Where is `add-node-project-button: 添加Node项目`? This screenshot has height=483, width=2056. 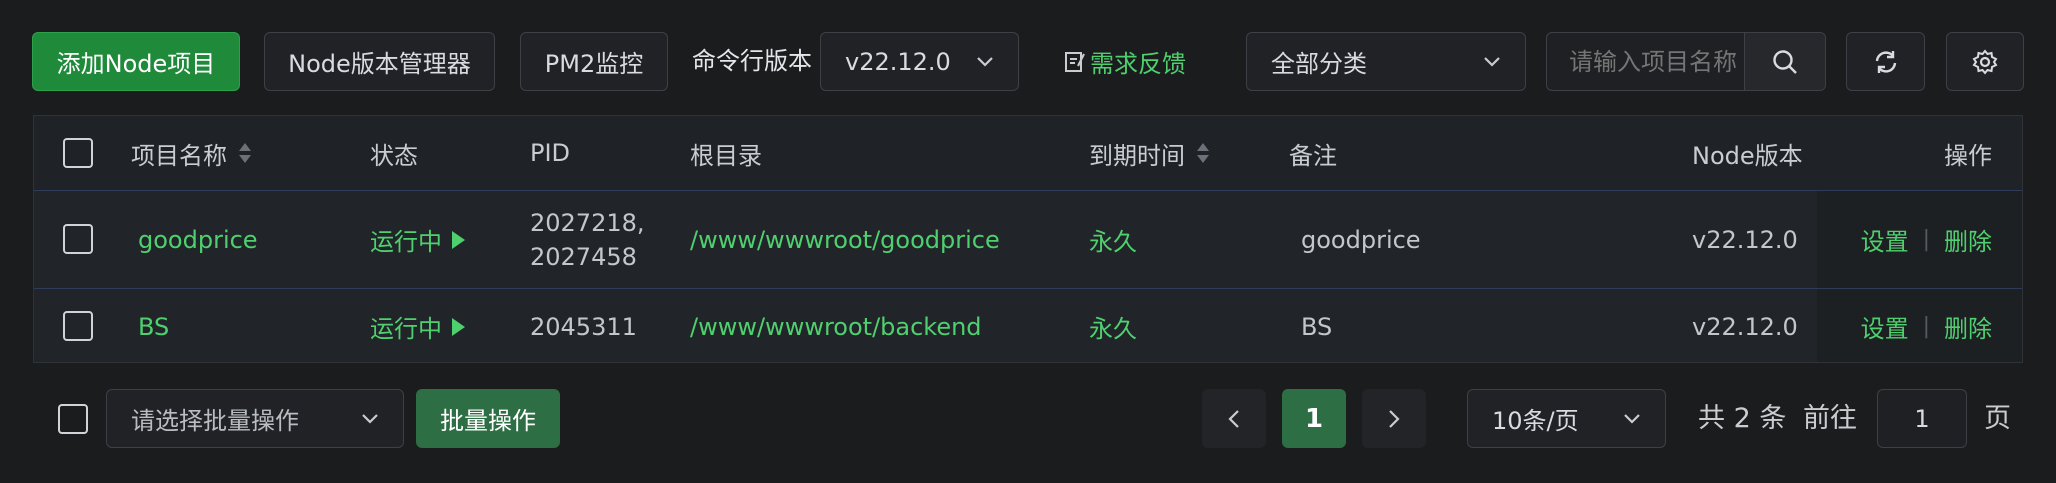
add-node-project-button: 添加Node项目 is located at coordinates (136, 61).